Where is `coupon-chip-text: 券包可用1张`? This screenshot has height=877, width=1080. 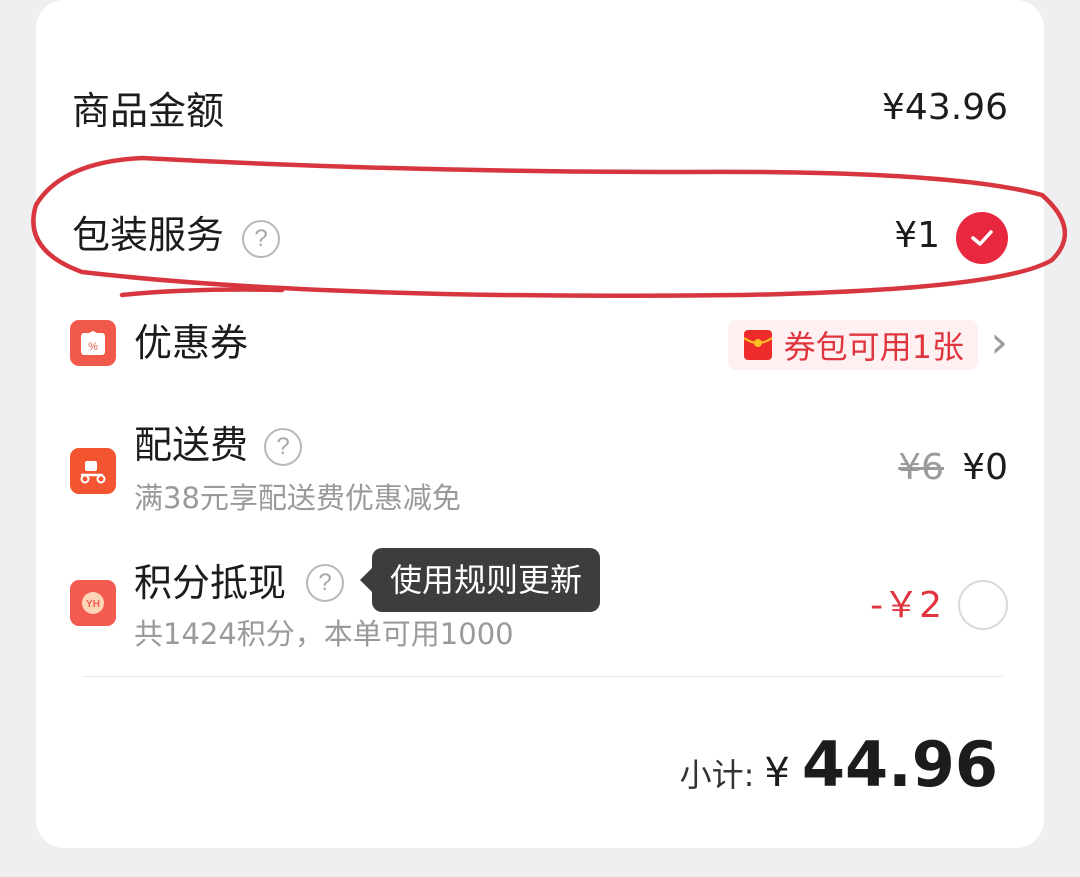
coupon-chip-text: 券包可用1张 is located at coordinates (873, 347).